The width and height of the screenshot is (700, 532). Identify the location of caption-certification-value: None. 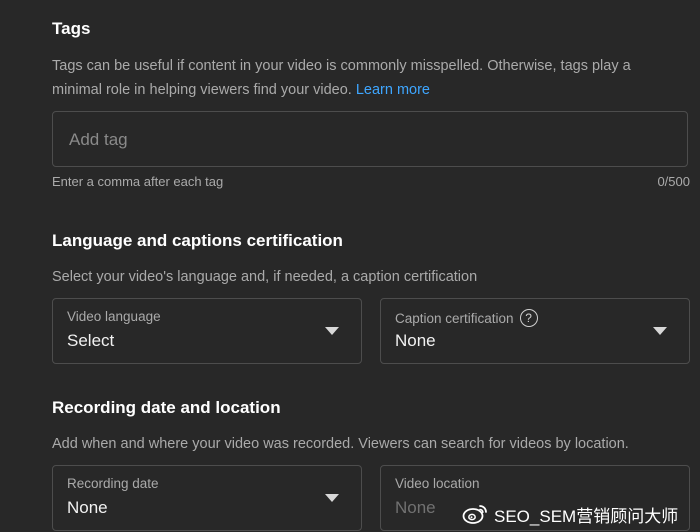
(415, 340).